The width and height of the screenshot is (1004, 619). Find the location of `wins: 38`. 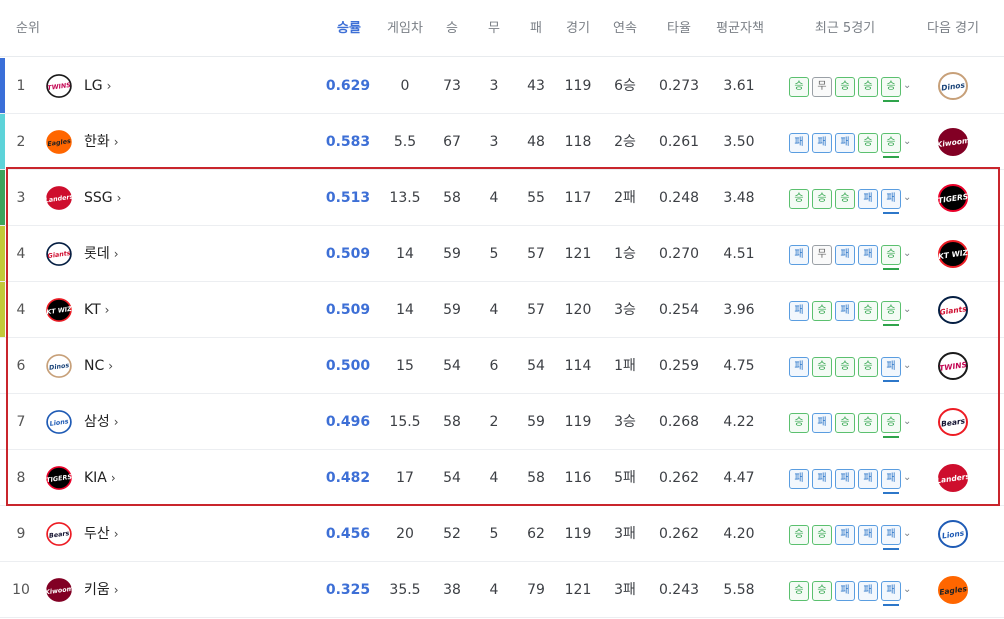

wins: 38 is located at coordinates (452, 590).